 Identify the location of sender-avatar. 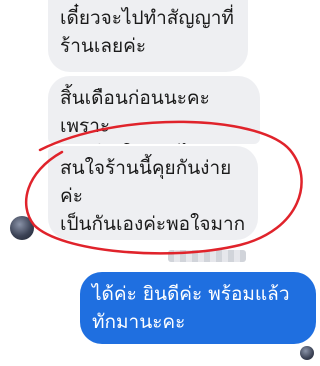
(22, 228).